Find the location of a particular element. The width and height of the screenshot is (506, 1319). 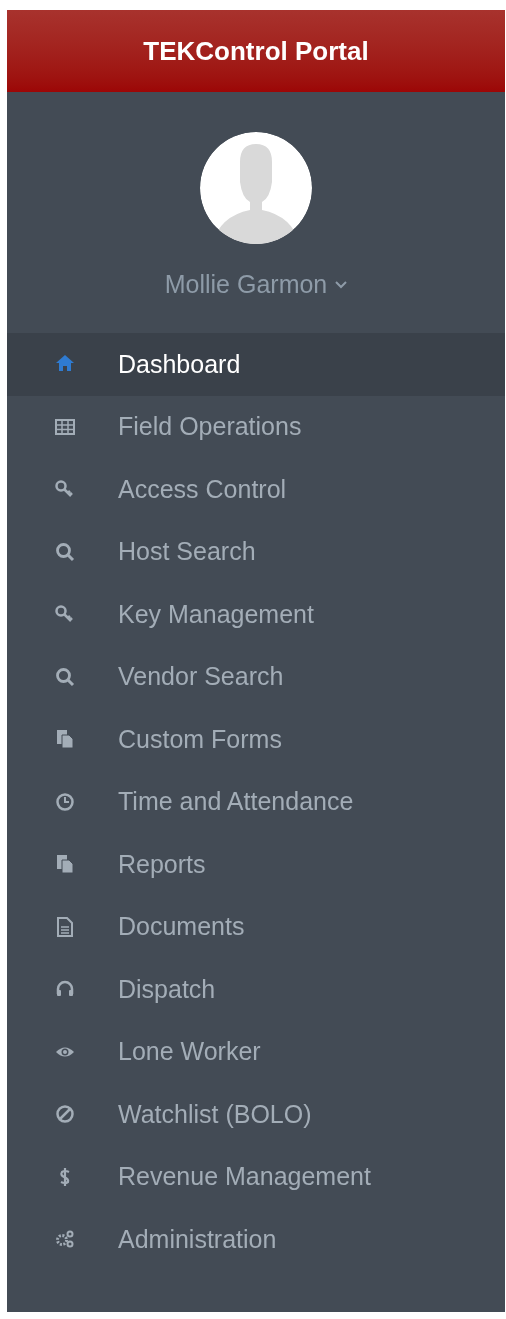

menu-item: Dashboard is located at coordinates (256, 364).